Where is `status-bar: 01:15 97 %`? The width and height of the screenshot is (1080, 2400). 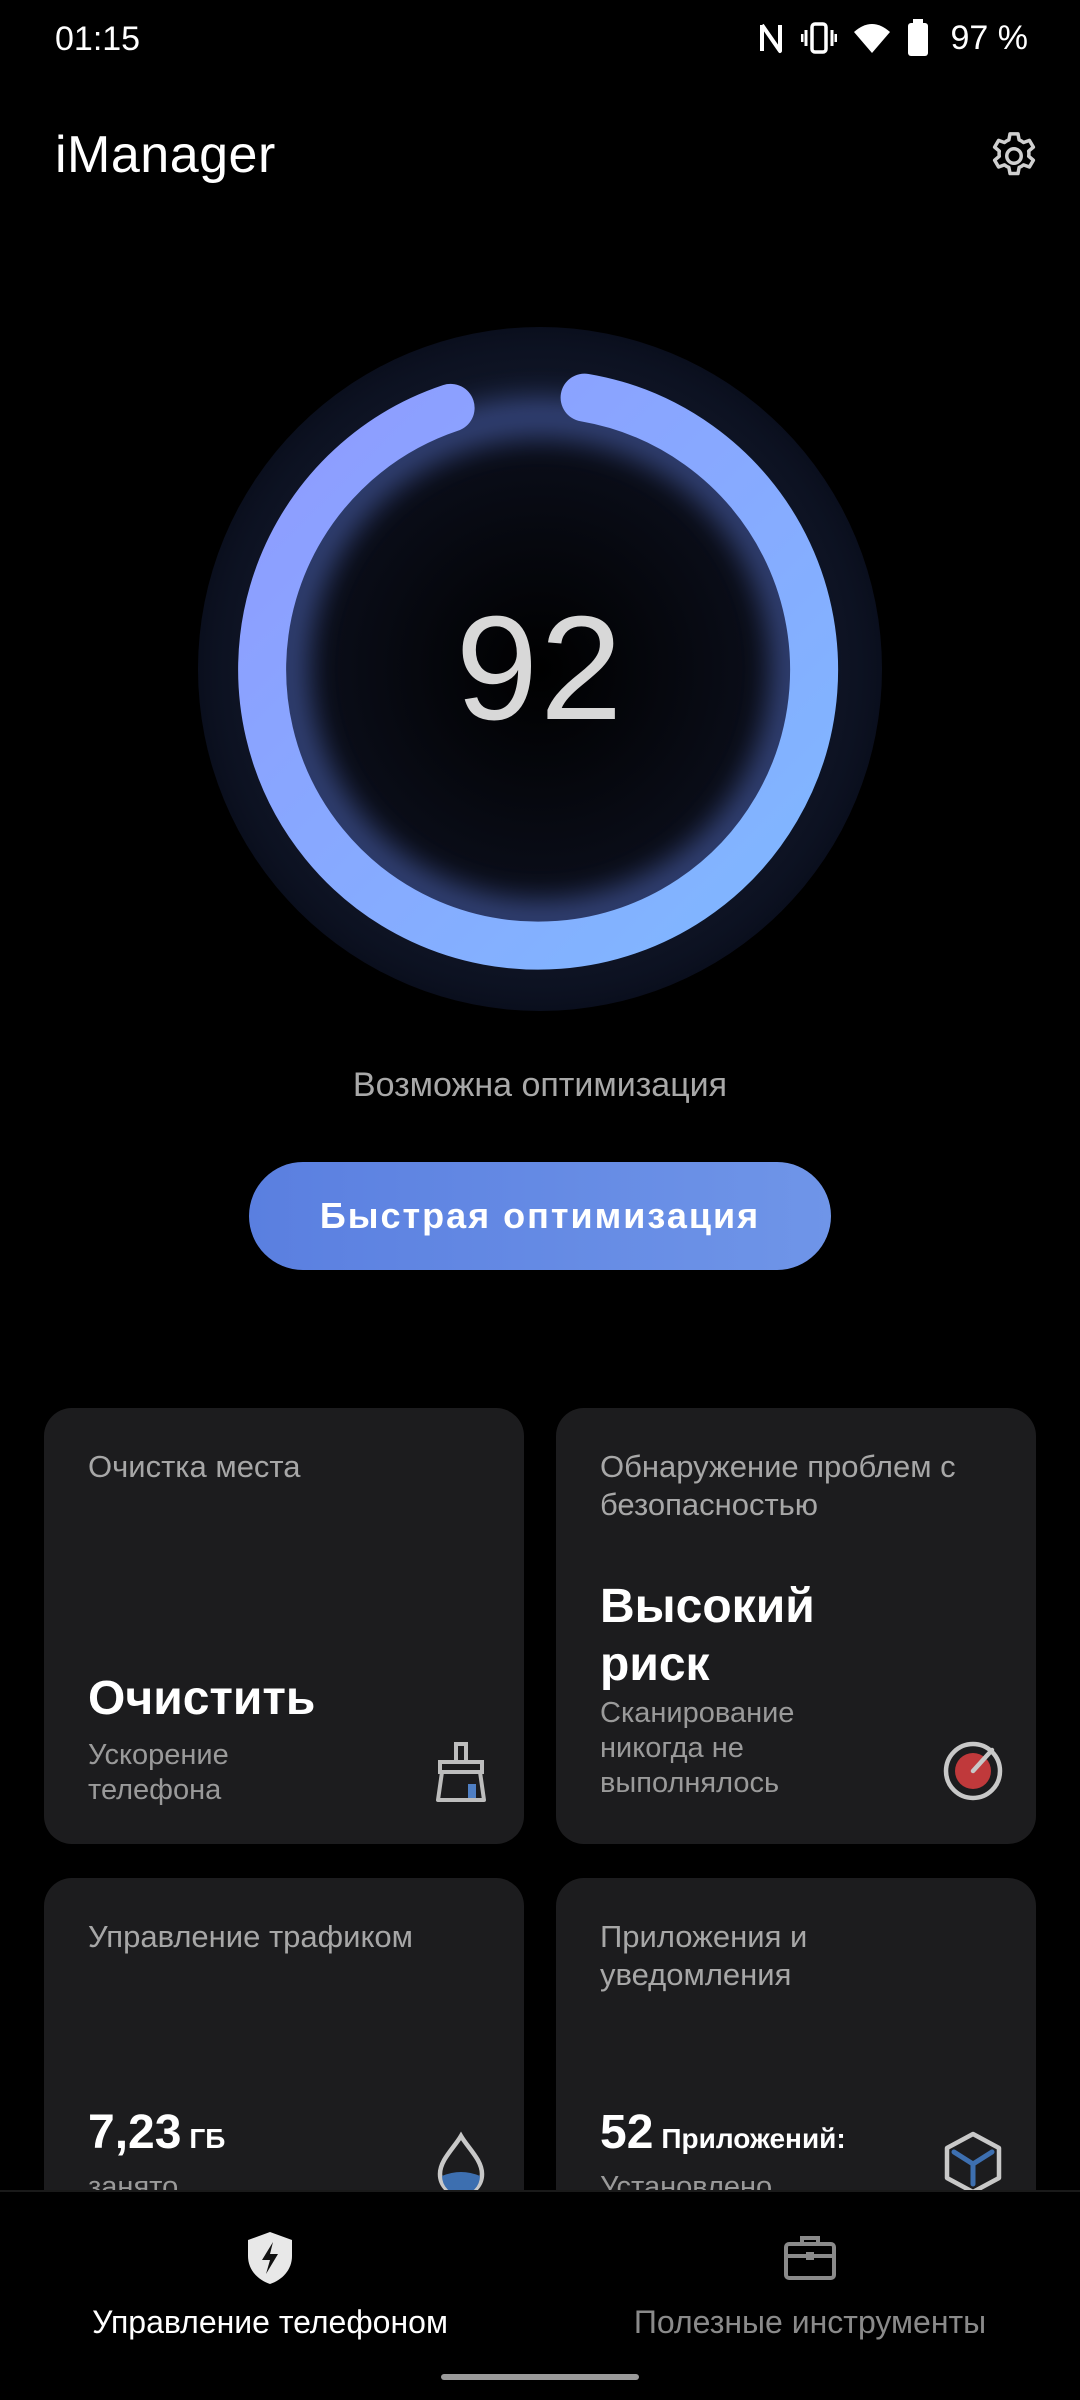
status-bar: 01:15 97 % is located at coordinates (540, 40).